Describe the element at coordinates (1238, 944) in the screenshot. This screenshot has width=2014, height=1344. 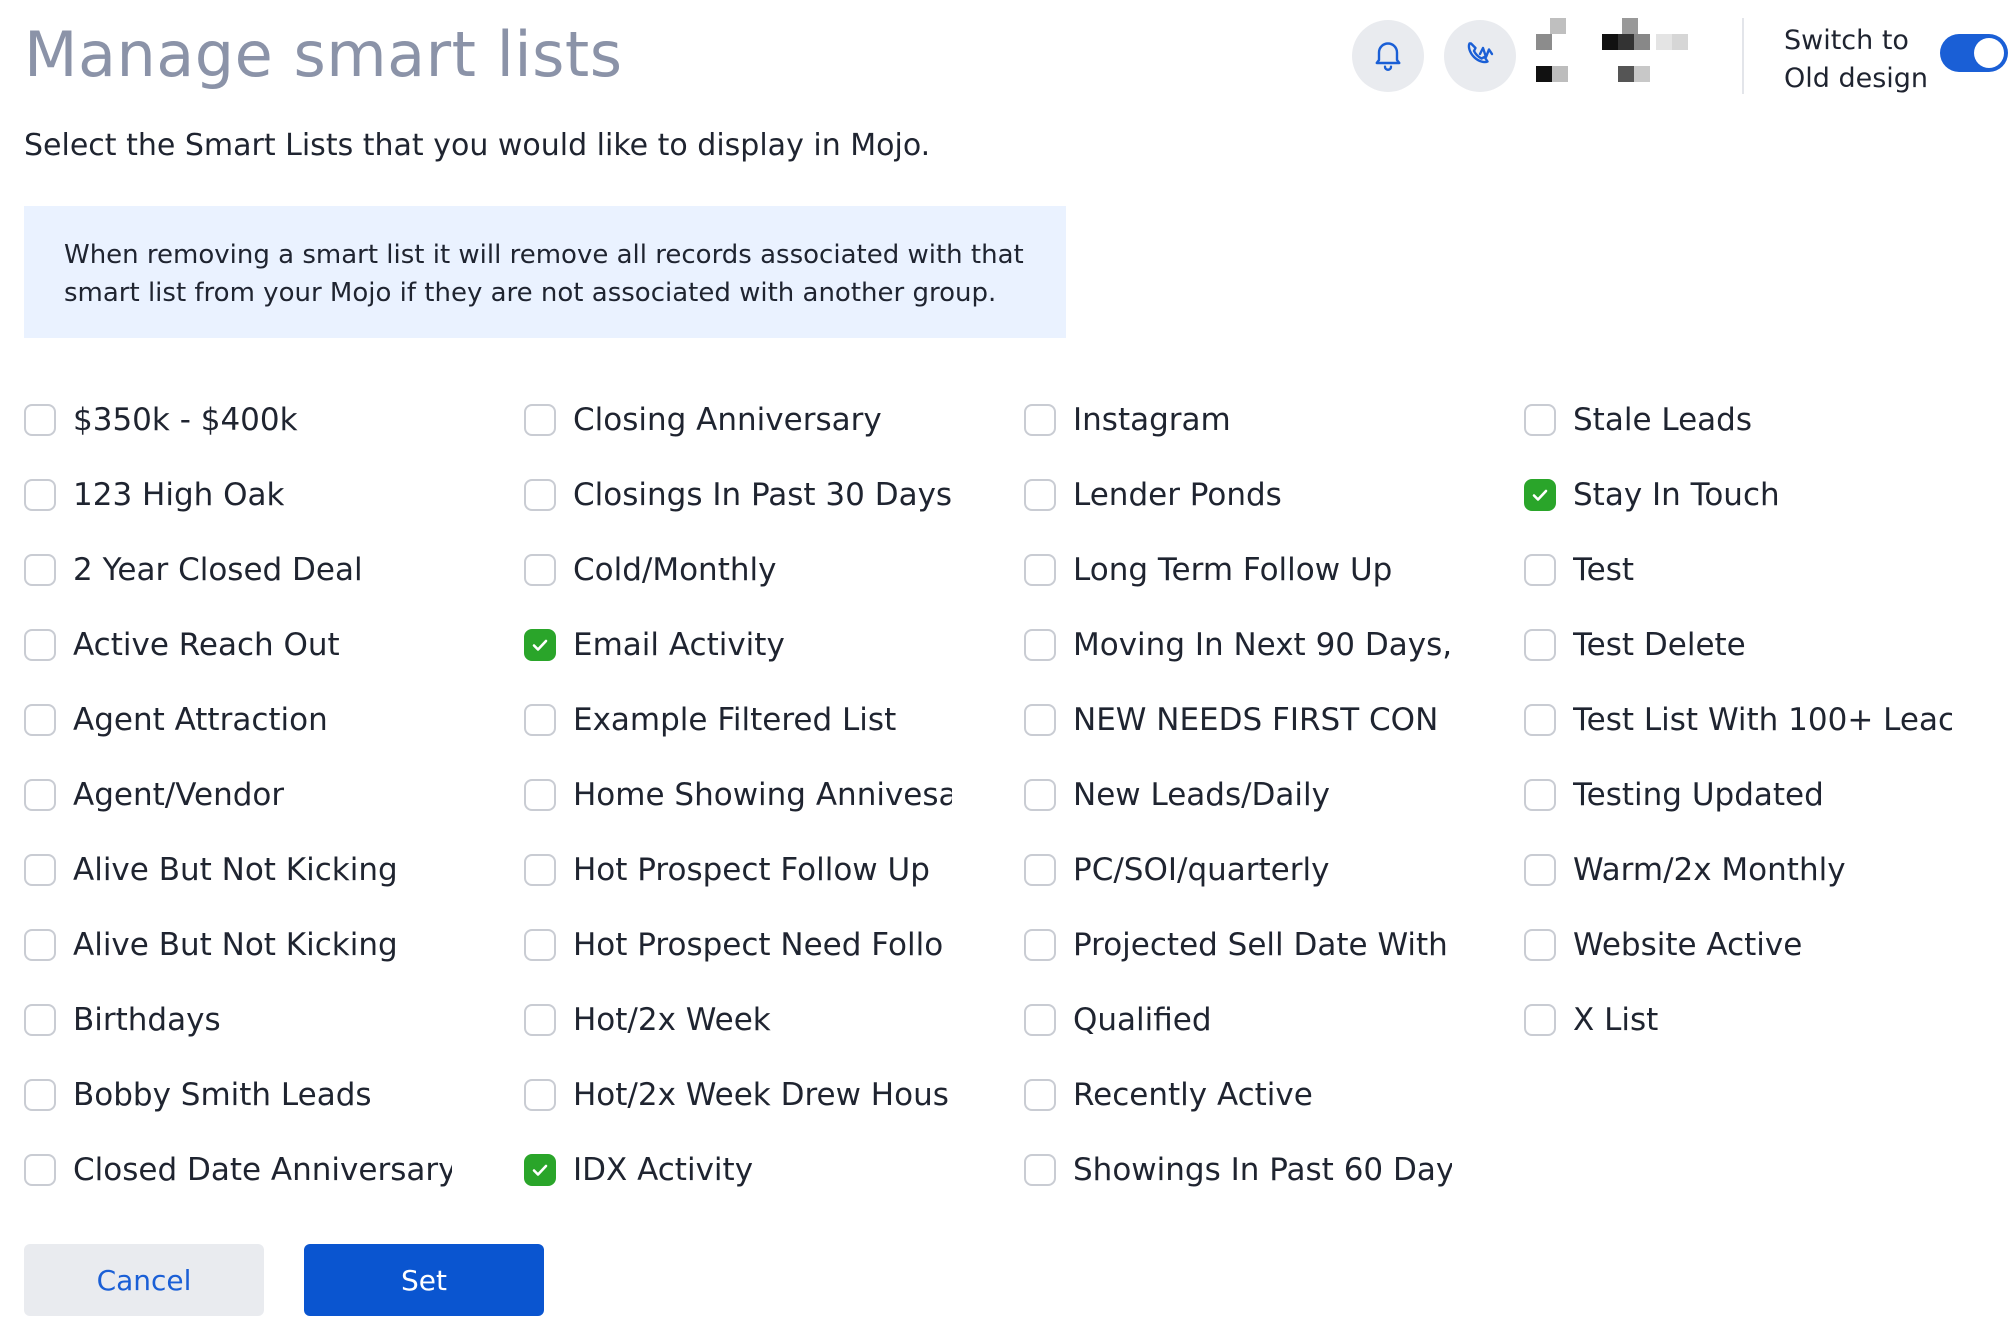
I see `smart-list-item: Projected Sell Date With` at that location.